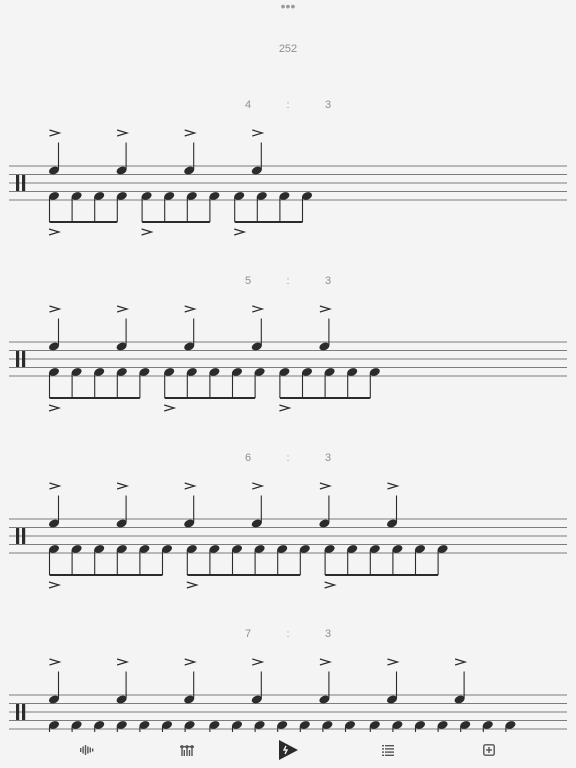 The image size is (576, 768). I want to click on add-icon, so click(489, 750).